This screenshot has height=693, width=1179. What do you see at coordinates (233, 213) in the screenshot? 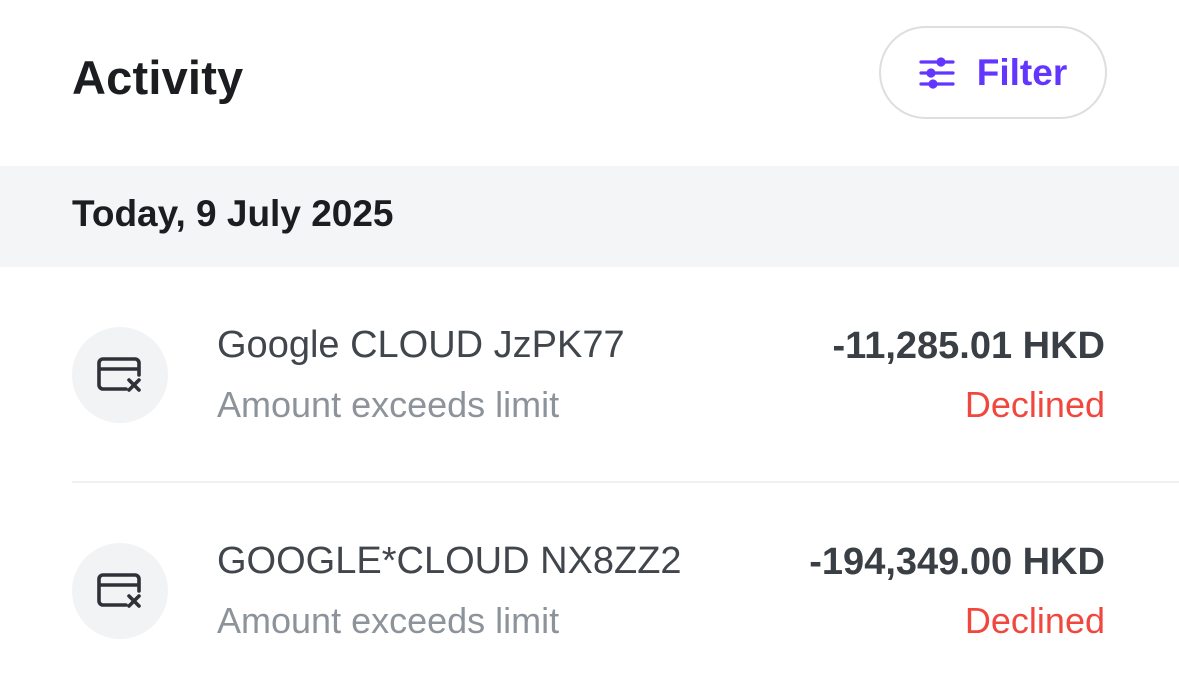
I see `date-group-label: Today, 9 July 2025` at bounding box center [233, 213].